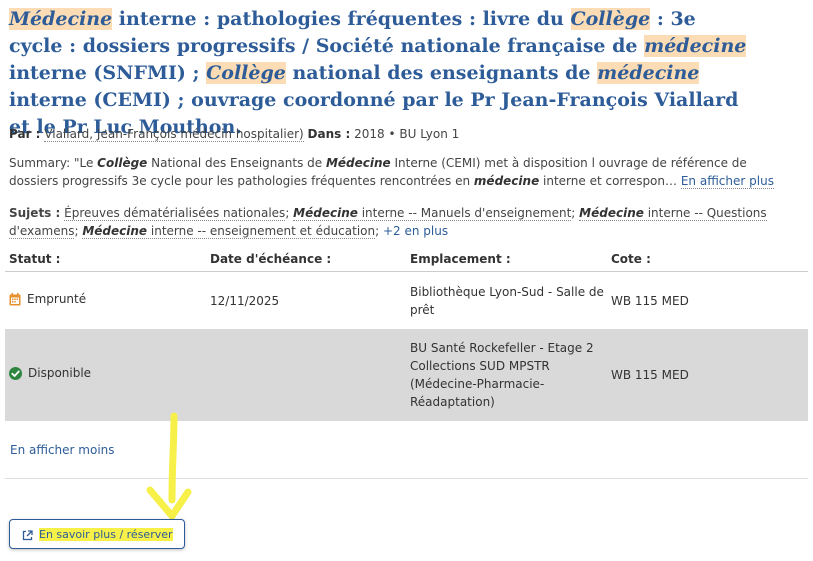 The image size is (813, 561). What do you see at coordinates (15, 299) in the screenshot?
I see `calendar-icon` at bounding box center [15, 299].